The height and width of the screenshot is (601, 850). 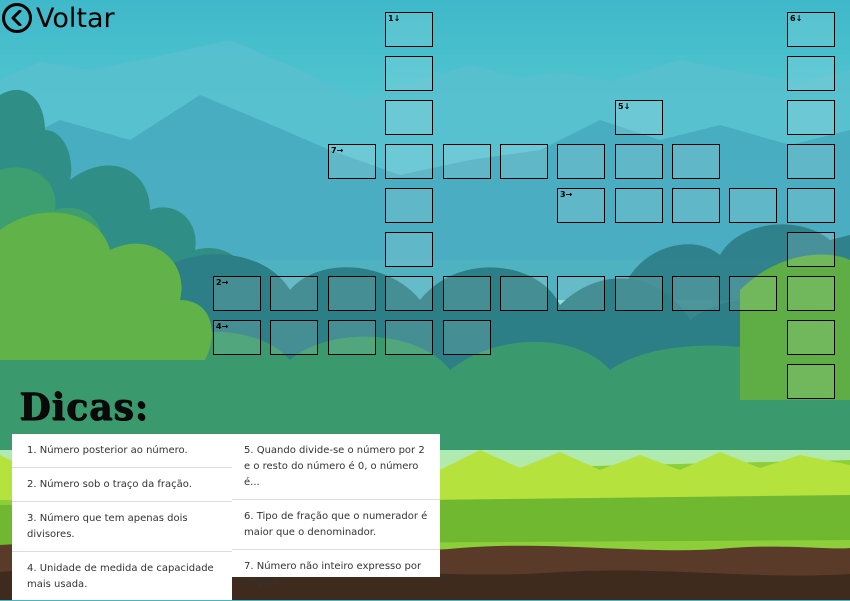 What do you see at coordinates (122, 485) in the screenshot?
I see `hint-item: 2. Número sob o traço da fração.` at bounding box center [122, 485].